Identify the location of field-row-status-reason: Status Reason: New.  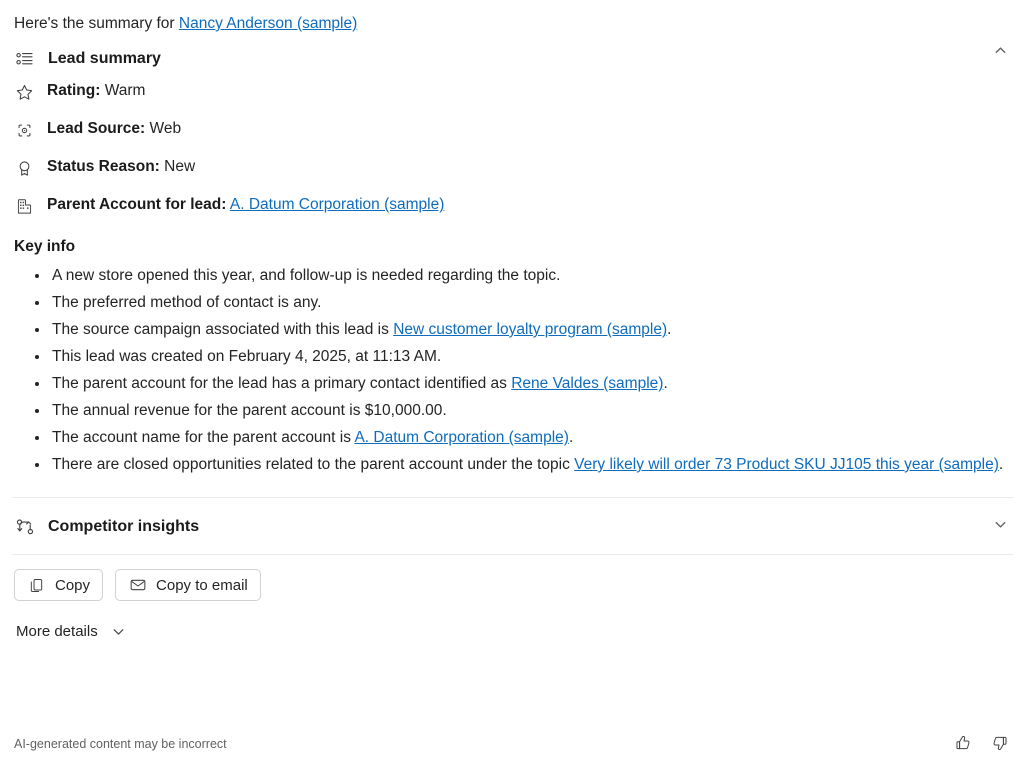
(512, 175).